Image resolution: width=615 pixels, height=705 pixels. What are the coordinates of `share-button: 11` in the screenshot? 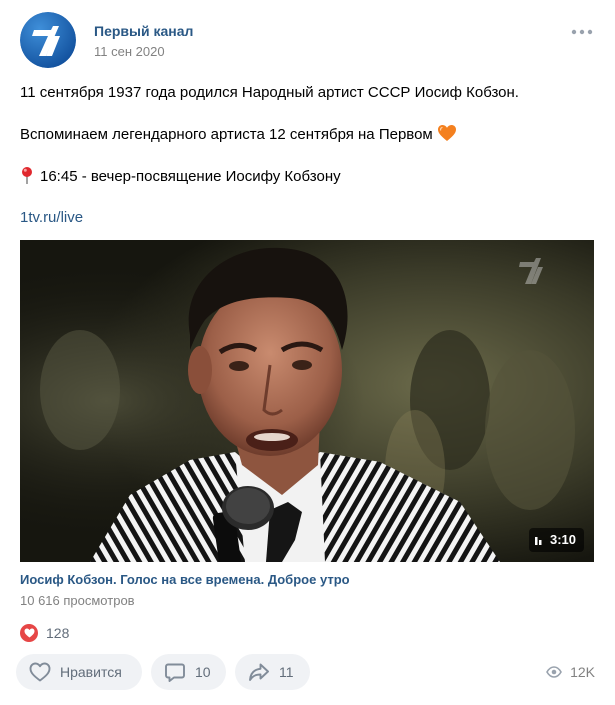 It's located at (272, 672).